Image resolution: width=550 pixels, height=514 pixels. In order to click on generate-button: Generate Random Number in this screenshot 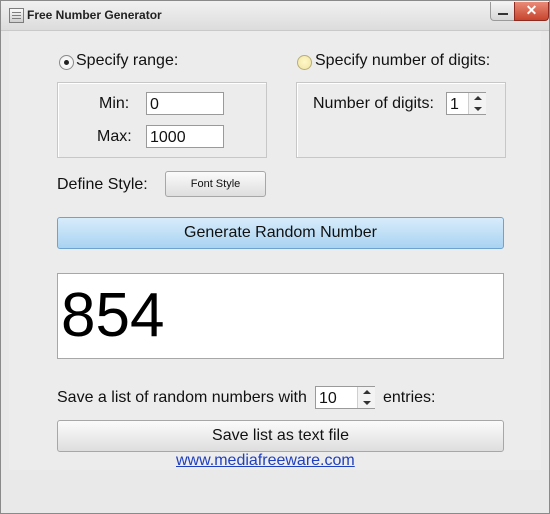, I will do `click(280, 233)`.